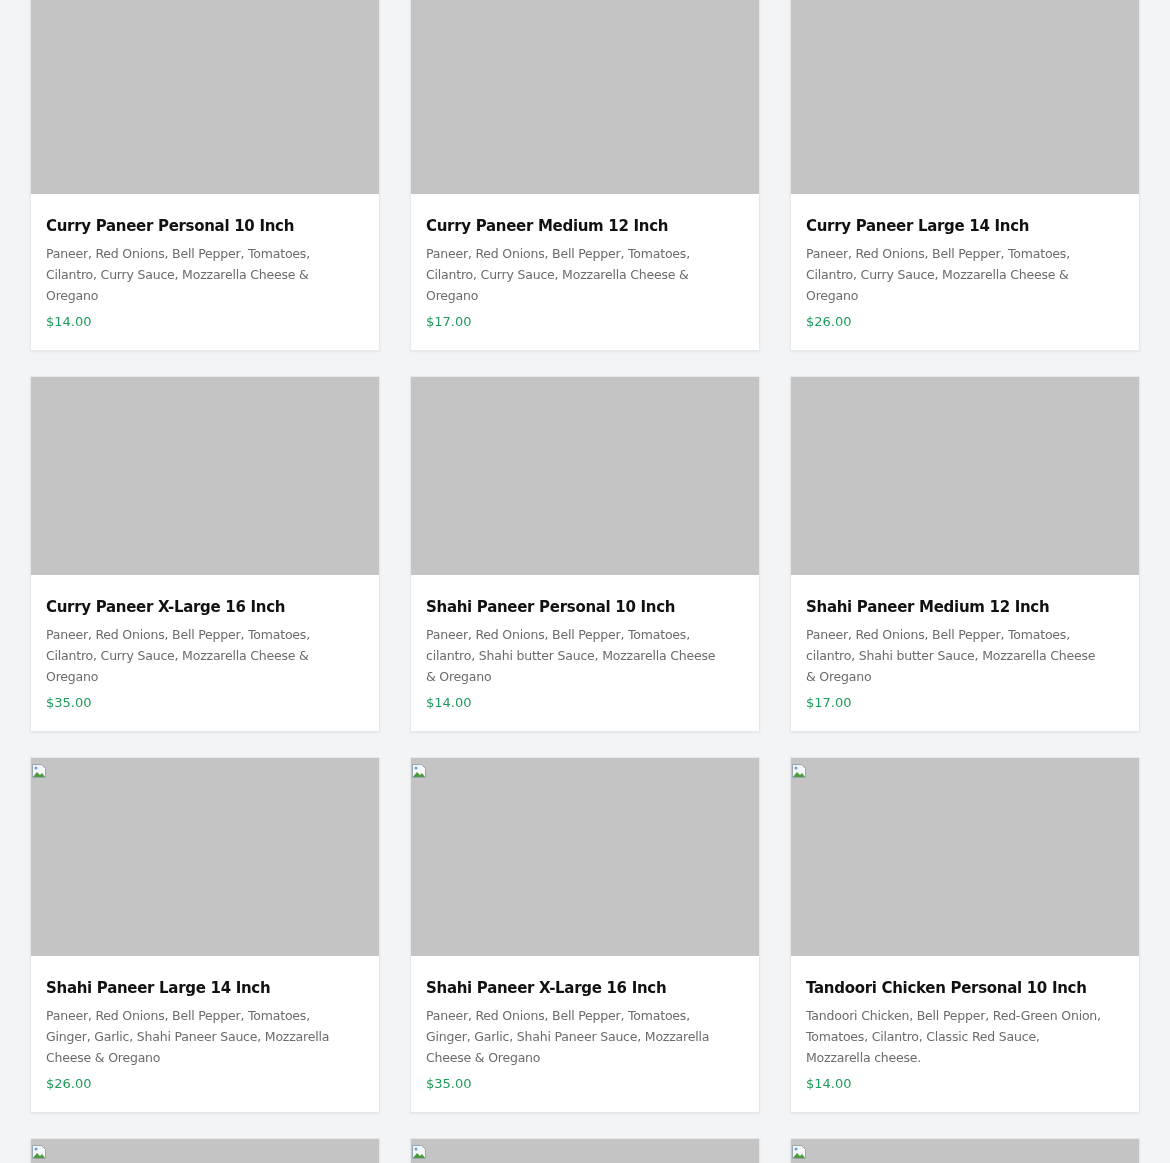  What do you see at coordinates (205, 935) in the screenshot?
I see `product-card: Shahi Paneer Large 14 Inch Paneer, Red Onions, Bell Pepper, Tomatoes, Ginger, Garlic, Shahi Paneer Sauce, Mozzarella Cheese & Oregano $26.00` at bounding box center [205, 935].